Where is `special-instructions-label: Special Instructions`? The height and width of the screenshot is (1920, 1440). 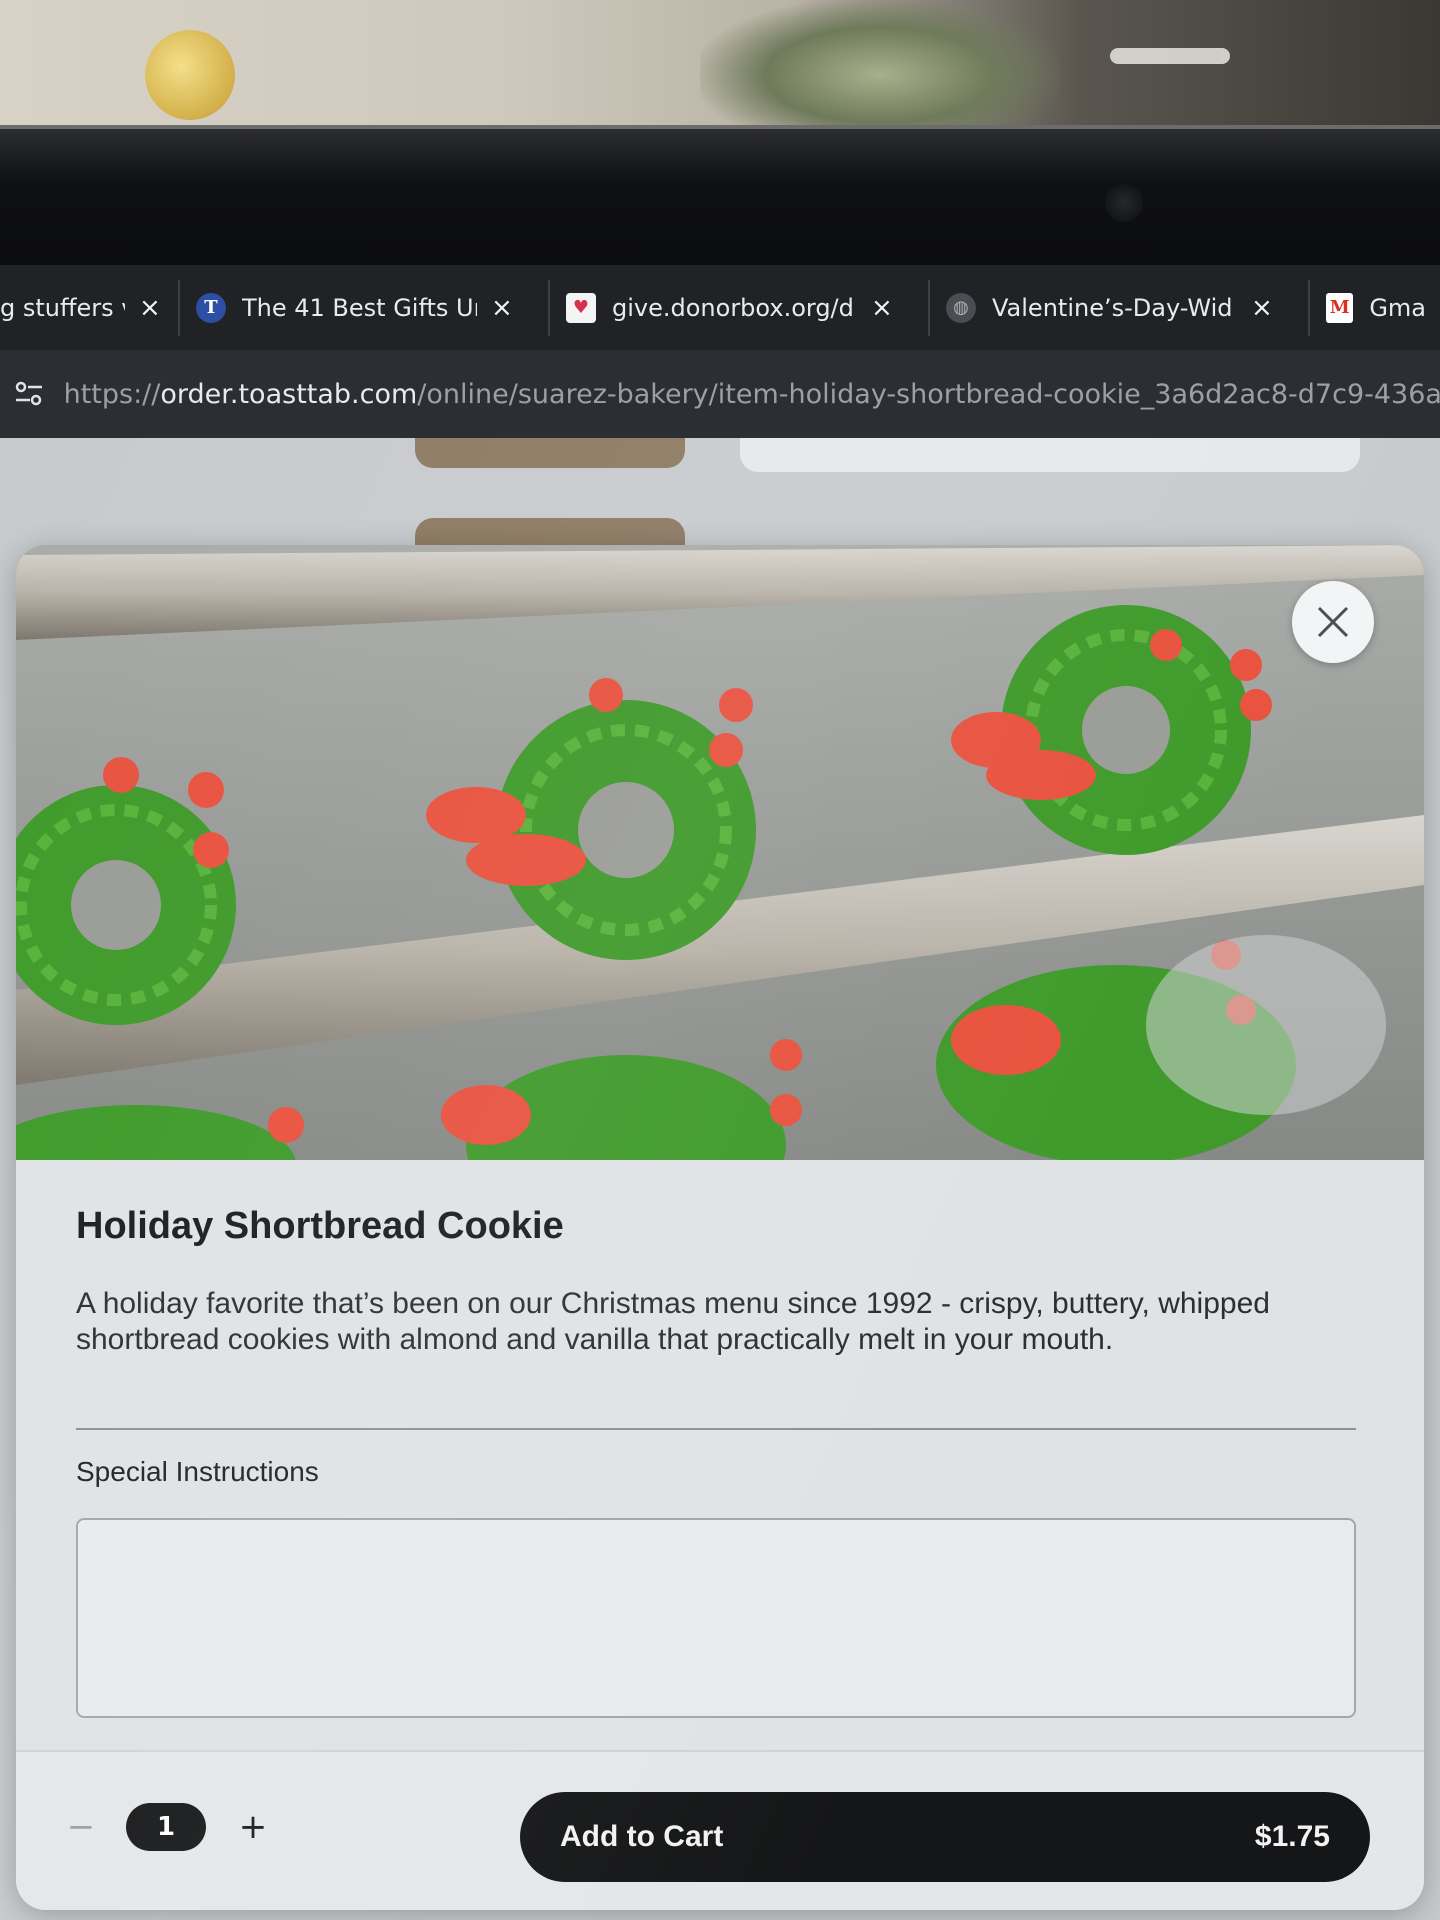 special-instructions-label: Special Instructions is located at coordinates (197, 1471).